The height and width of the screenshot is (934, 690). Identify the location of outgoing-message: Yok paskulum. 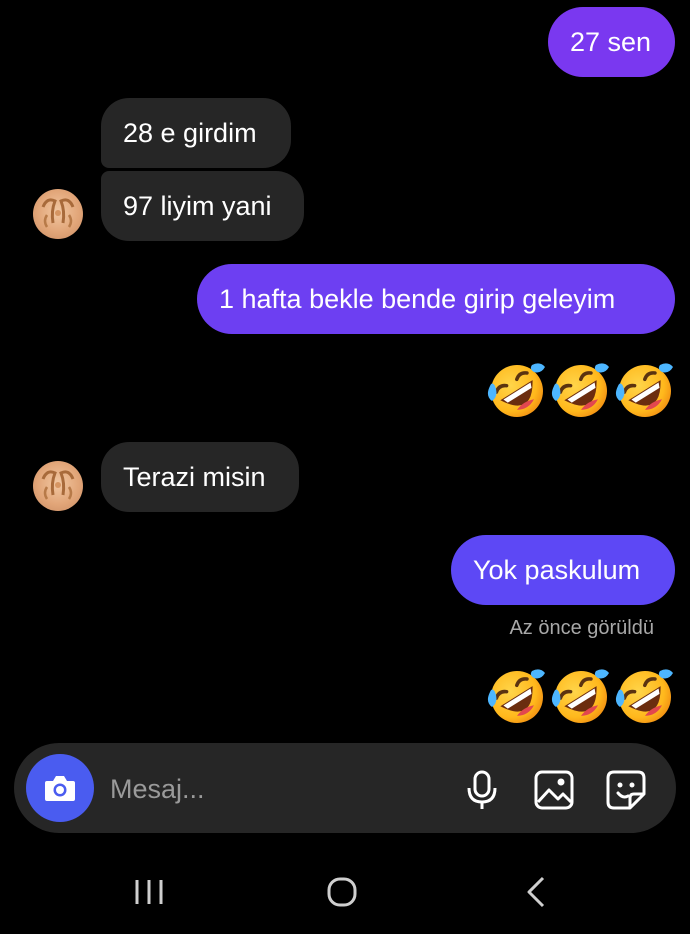
(563, 570).